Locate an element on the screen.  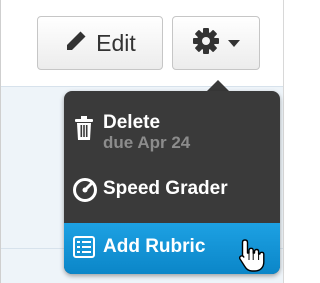
settings-dropdown-button is located at coordinates (216, 43).